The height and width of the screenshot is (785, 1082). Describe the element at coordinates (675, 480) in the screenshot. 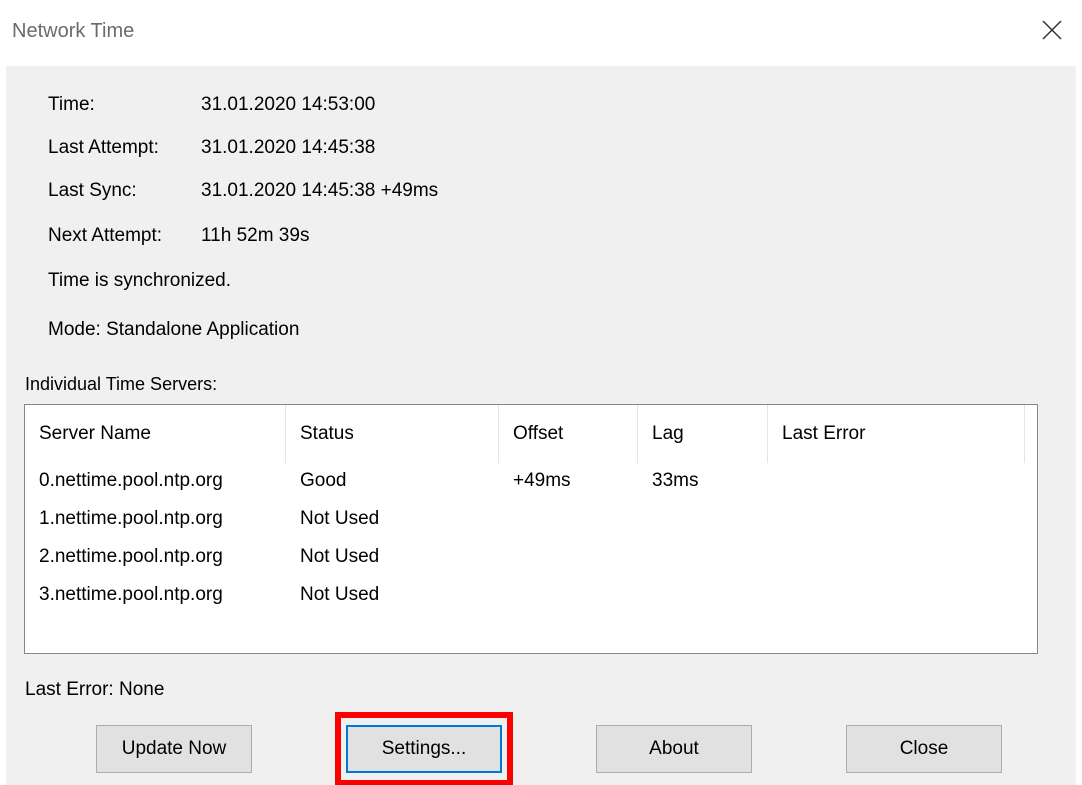

I see `lag-cell: 33ms` at that location.